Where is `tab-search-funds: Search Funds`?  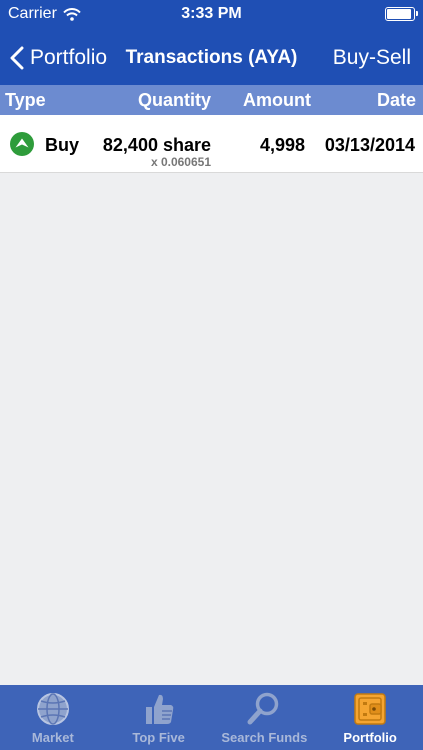
tab-search-funds: Search Funds is located at coordinates (265, 717).